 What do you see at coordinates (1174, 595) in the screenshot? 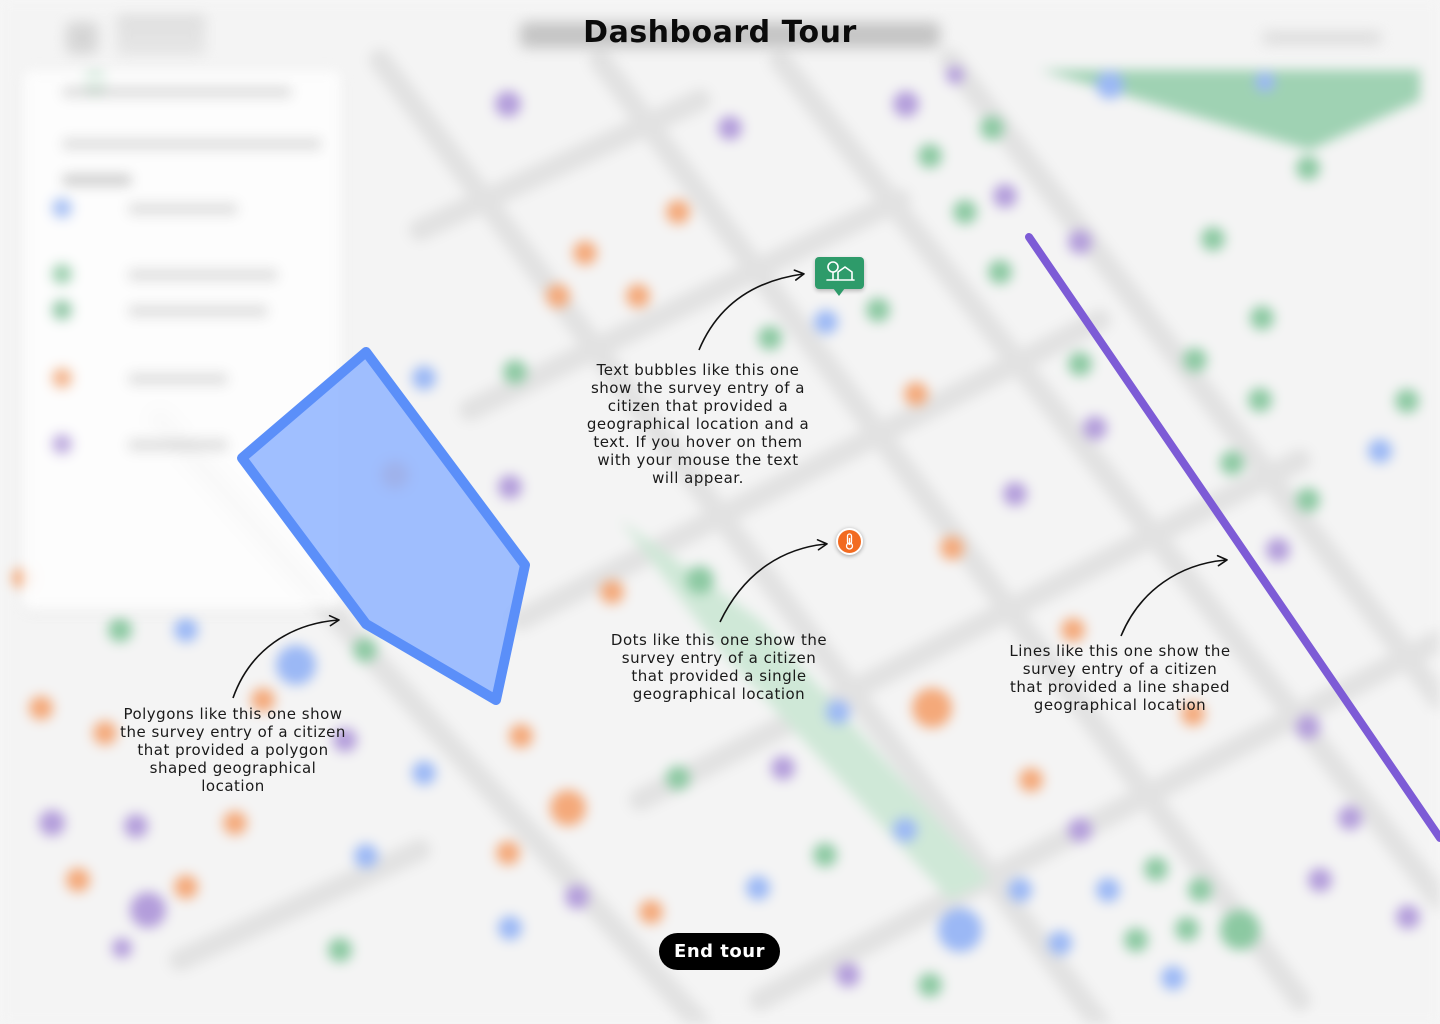
I see `line-pointer-arrow` at bounding box center [1174, 595].